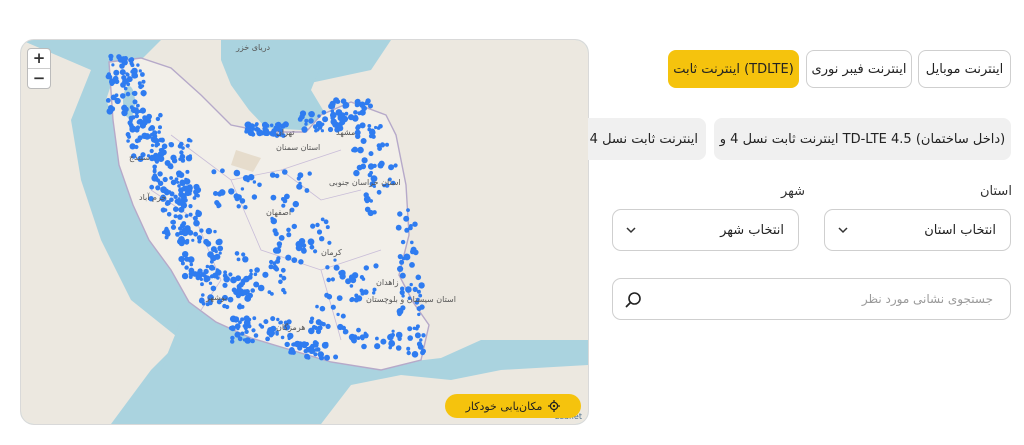 Image resolution: width=1024 pixels, height=445 pixels. What do you see at coordinates (705, 230) in the screenshot?
I see `city-select: انتخاب شهر` at bounding box center [705, 230].